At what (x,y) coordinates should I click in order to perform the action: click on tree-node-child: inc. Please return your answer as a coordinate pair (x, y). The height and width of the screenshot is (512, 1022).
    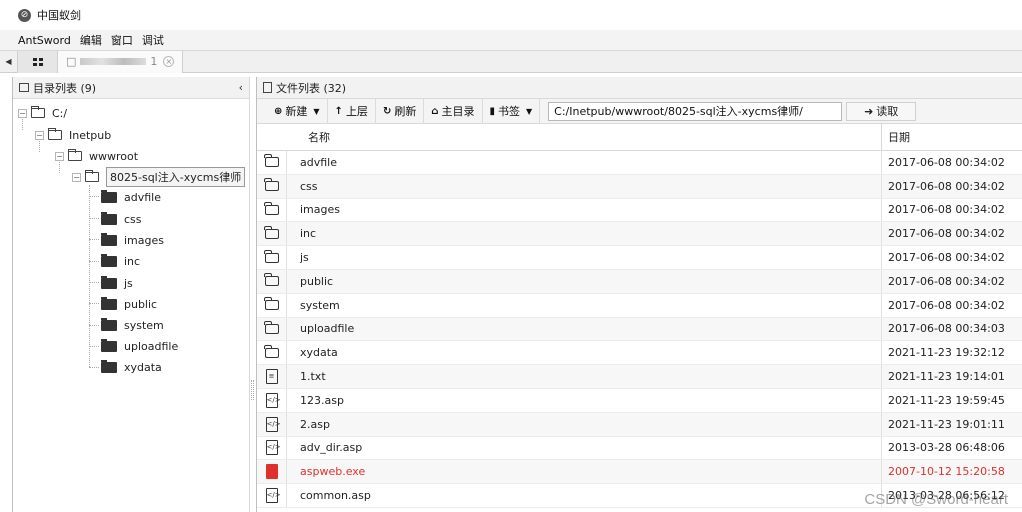
    Looking at the image, I should click on (120, 261).